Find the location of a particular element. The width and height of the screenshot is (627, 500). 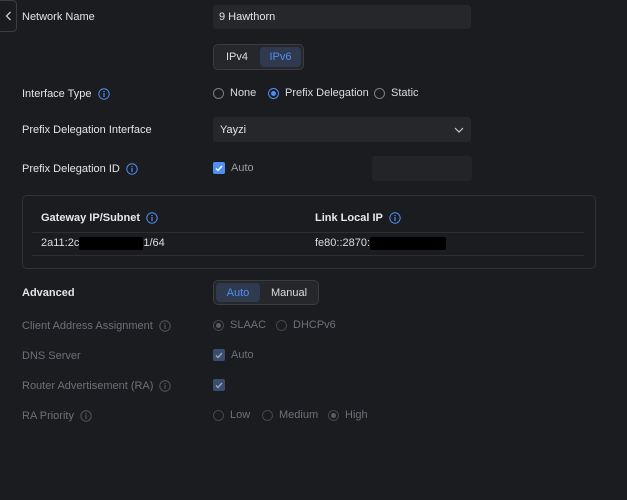

gateway-value-prefix: 2a11:2c is located at coordinates (60, 243).